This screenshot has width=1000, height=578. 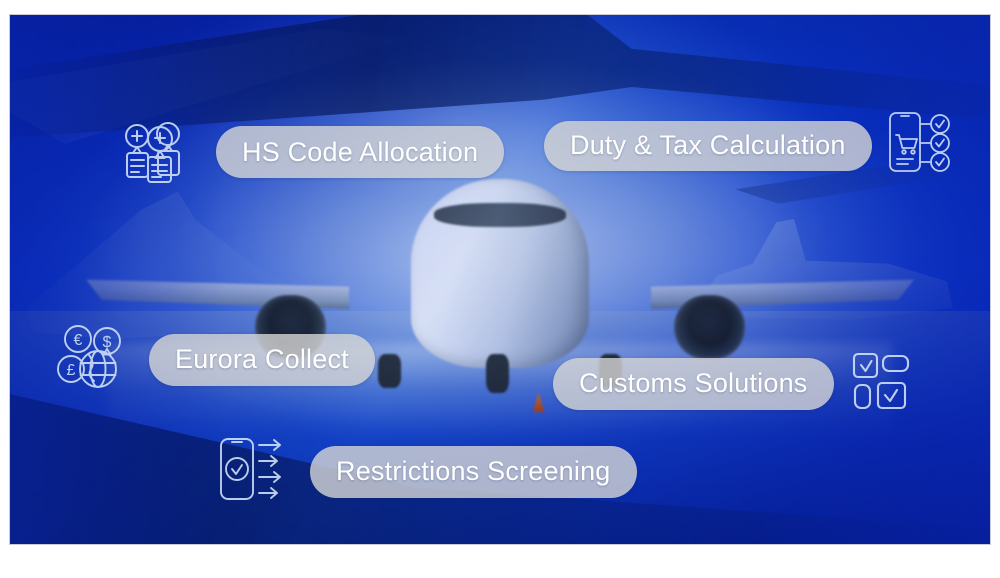 I want to click on document-tags-plus-icon, so click(x=160, y=152).